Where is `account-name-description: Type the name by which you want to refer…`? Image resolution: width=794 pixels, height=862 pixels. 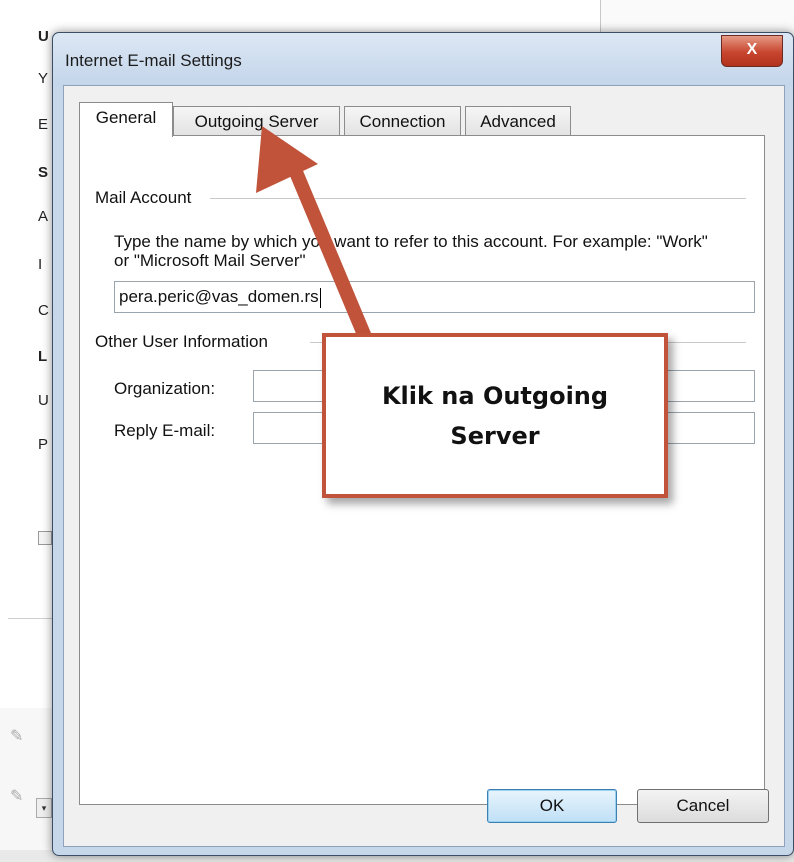
account-name-description: Type the name by which you want to refer… is located at coordinates (411, 251).